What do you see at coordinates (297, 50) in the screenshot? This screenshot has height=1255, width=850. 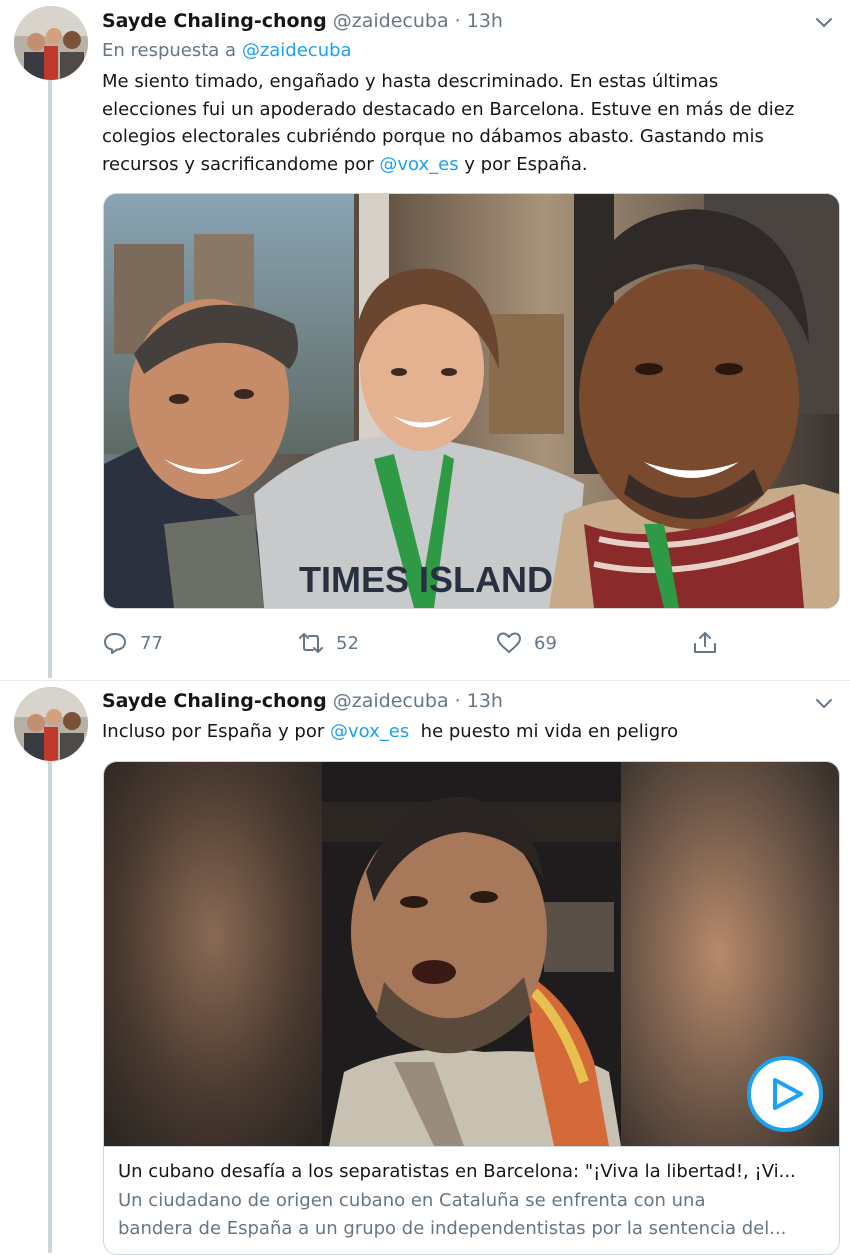 I see `reply-mention-link: @zaidecuba` at bounding box center [297, 50].